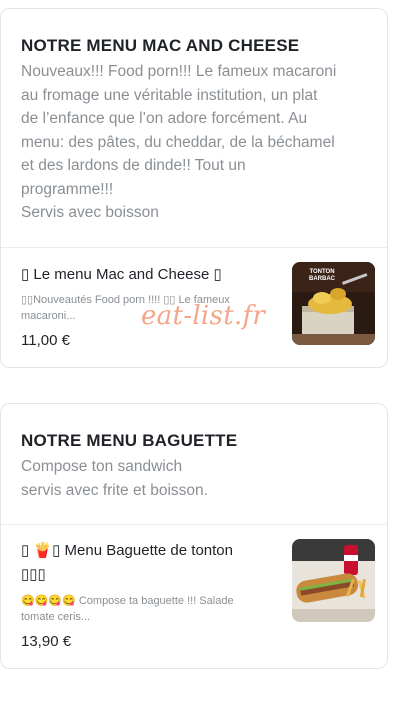 The height and width of the screenshot is (701, 408). Describe the element at coordinates (333, 580) in the screenshot. I see `item-image-baguette` at that location.